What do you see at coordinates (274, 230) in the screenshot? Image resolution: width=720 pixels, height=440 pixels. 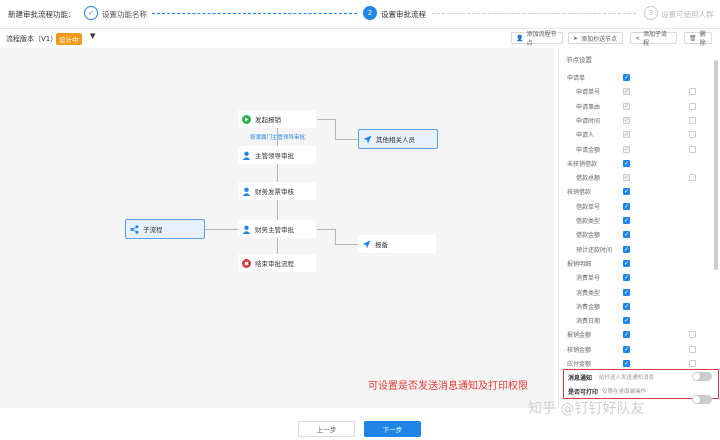 I see `flow-node-label: 财务主管审批` at bounding box center [274, 230].